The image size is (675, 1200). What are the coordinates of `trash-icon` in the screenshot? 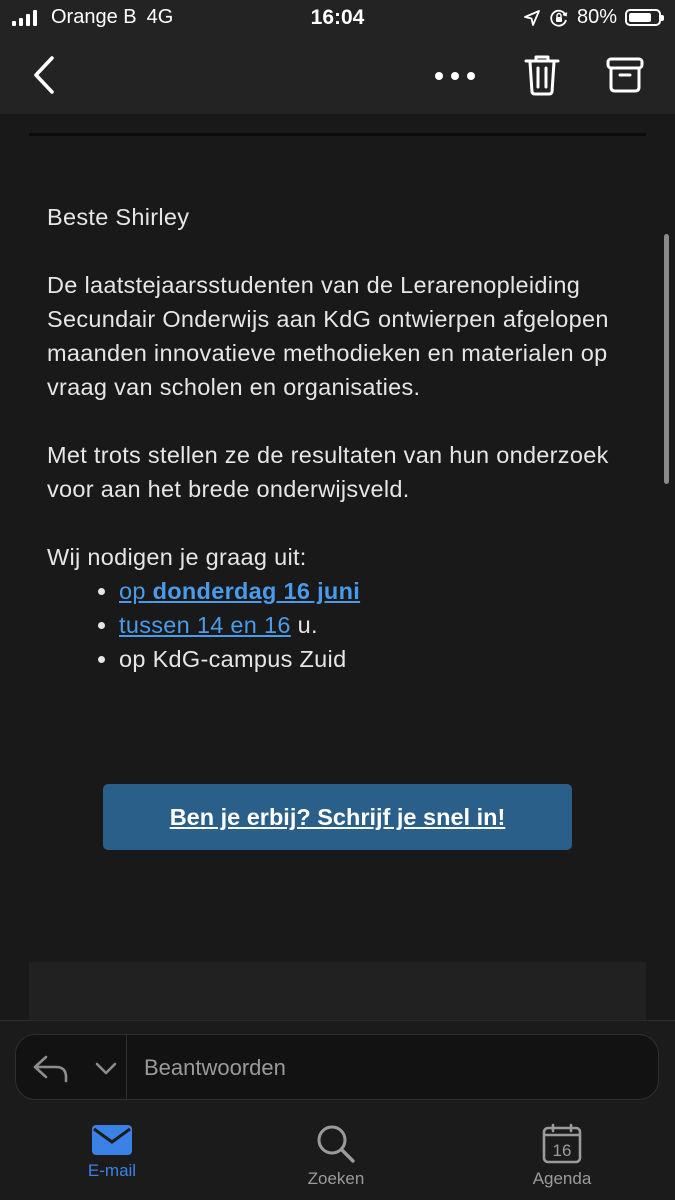 It's located at (542, 75).